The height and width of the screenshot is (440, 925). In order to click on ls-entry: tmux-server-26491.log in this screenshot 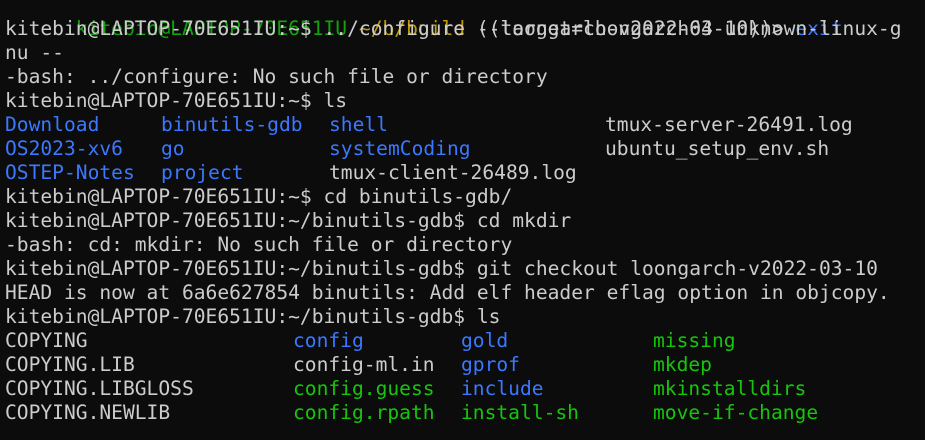, I will do `click(729, 124)`.